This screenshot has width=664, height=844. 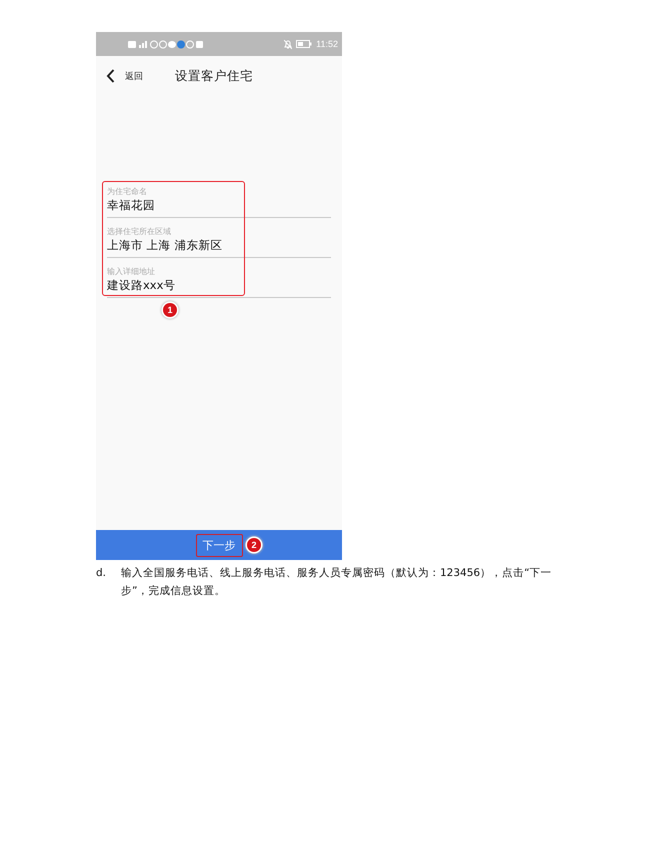 I want to click on next-button: 下一步, so click(x=219, y=545).